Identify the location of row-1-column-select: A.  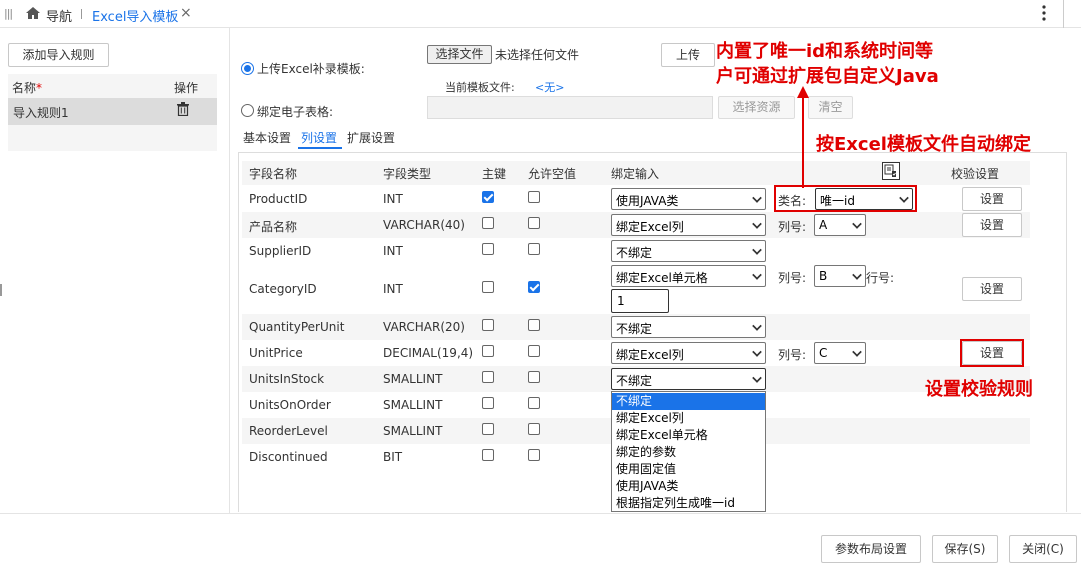
(840, 225).